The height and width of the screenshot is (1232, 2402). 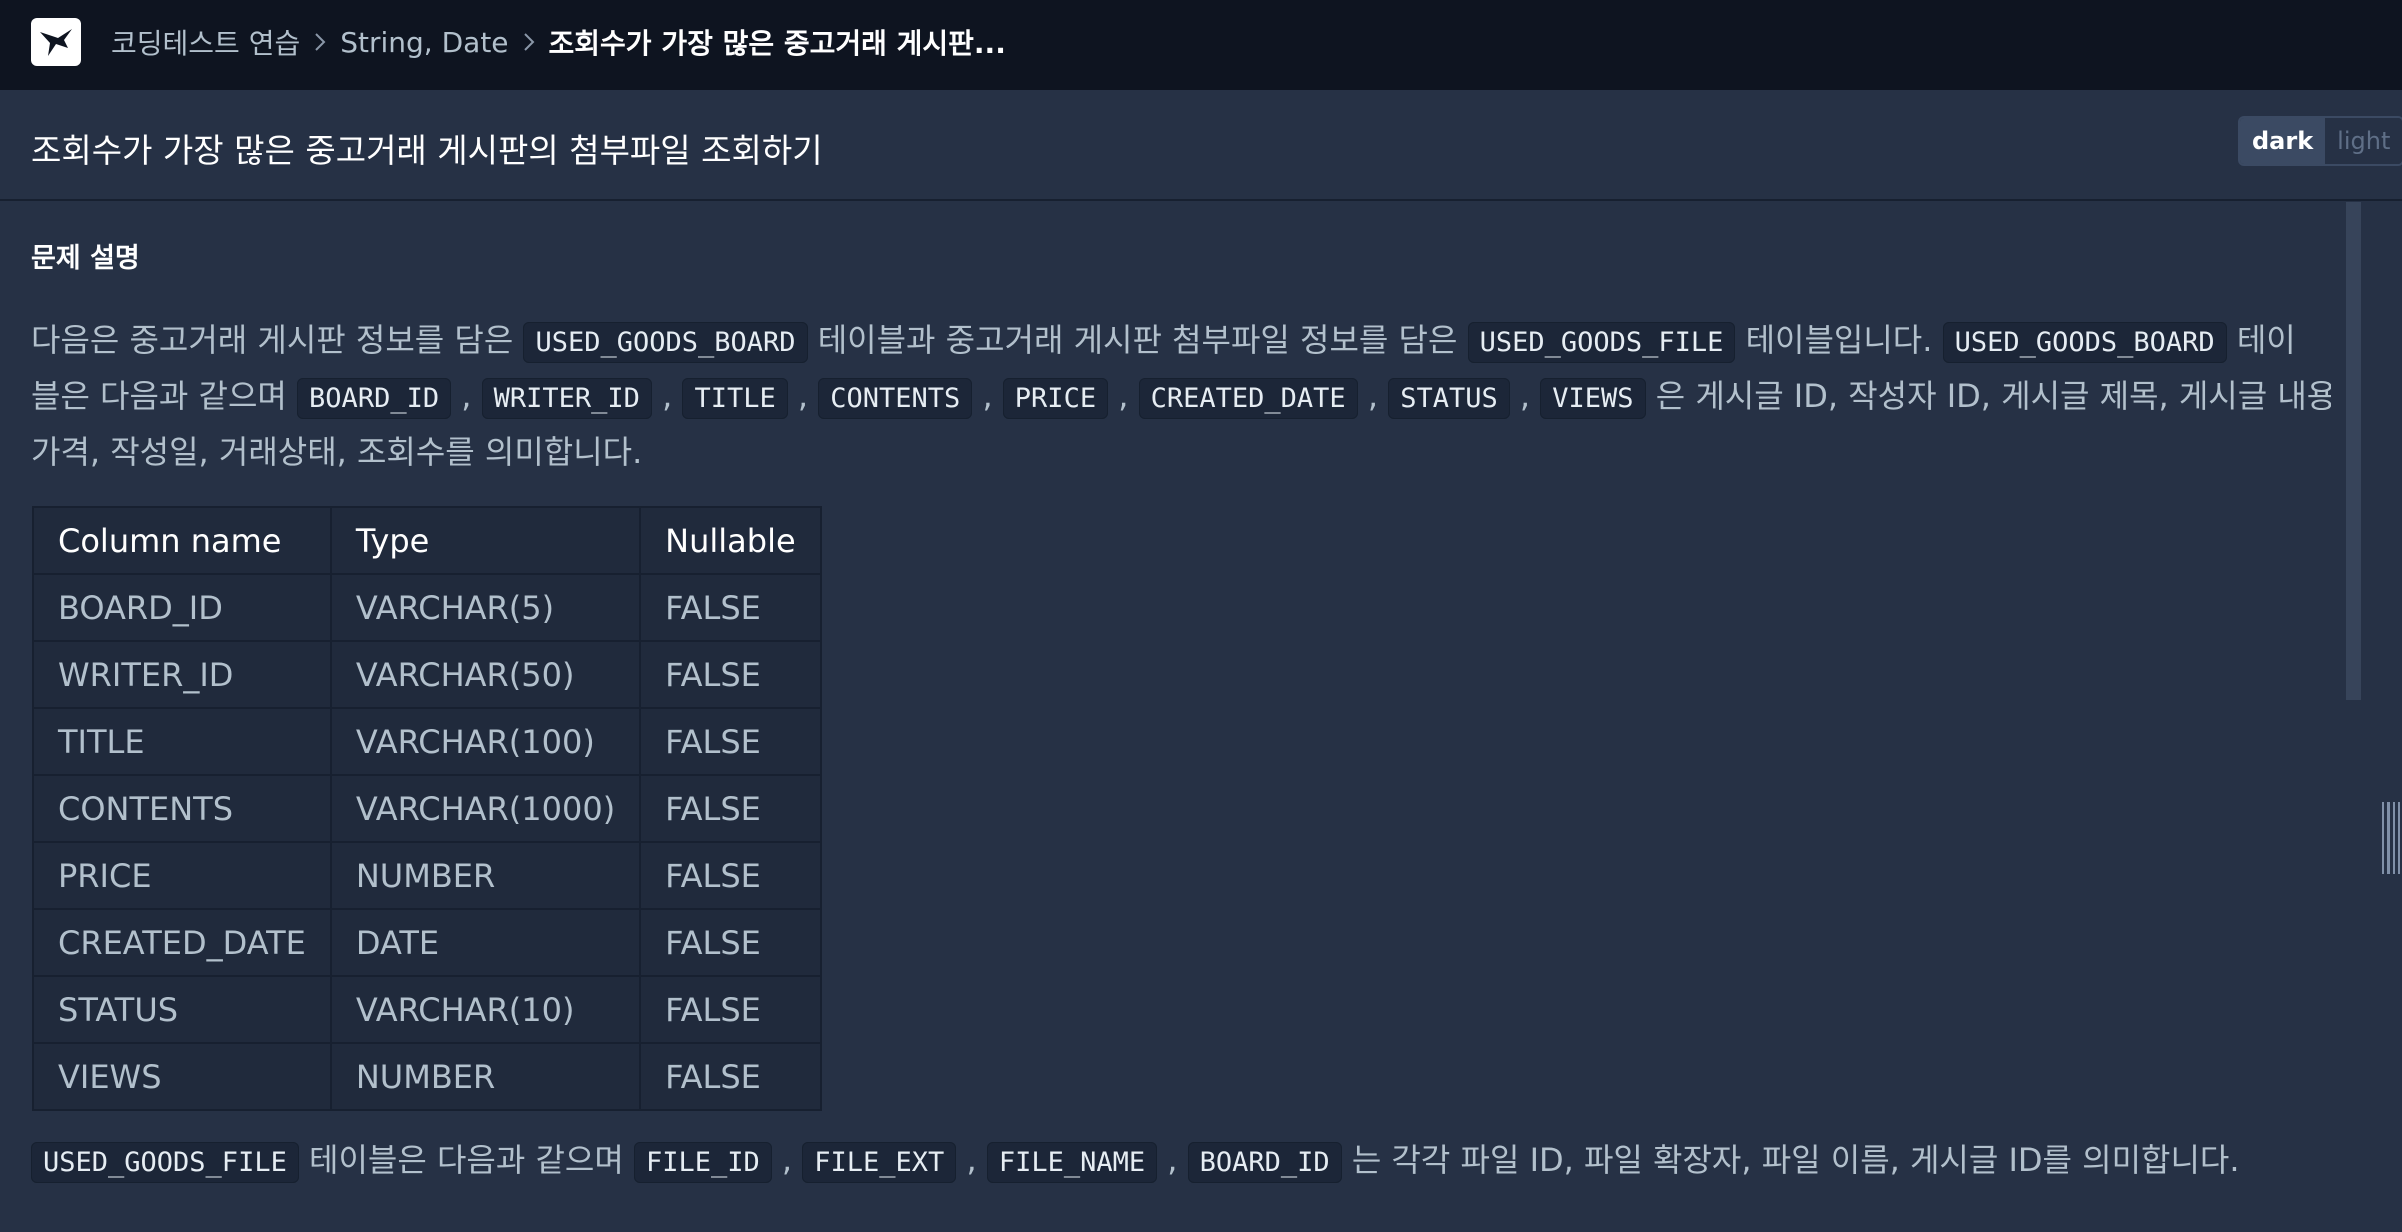 I want to click on column-header: Type, so click(x=485, y=540).